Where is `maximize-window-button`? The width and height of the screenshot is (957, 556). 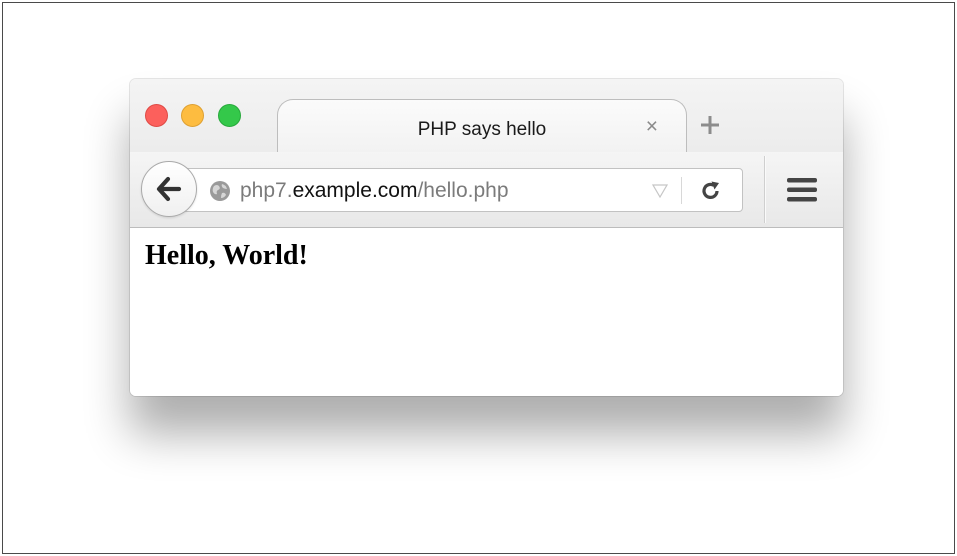 maximize-window-button is located at coordinates (229, 115).